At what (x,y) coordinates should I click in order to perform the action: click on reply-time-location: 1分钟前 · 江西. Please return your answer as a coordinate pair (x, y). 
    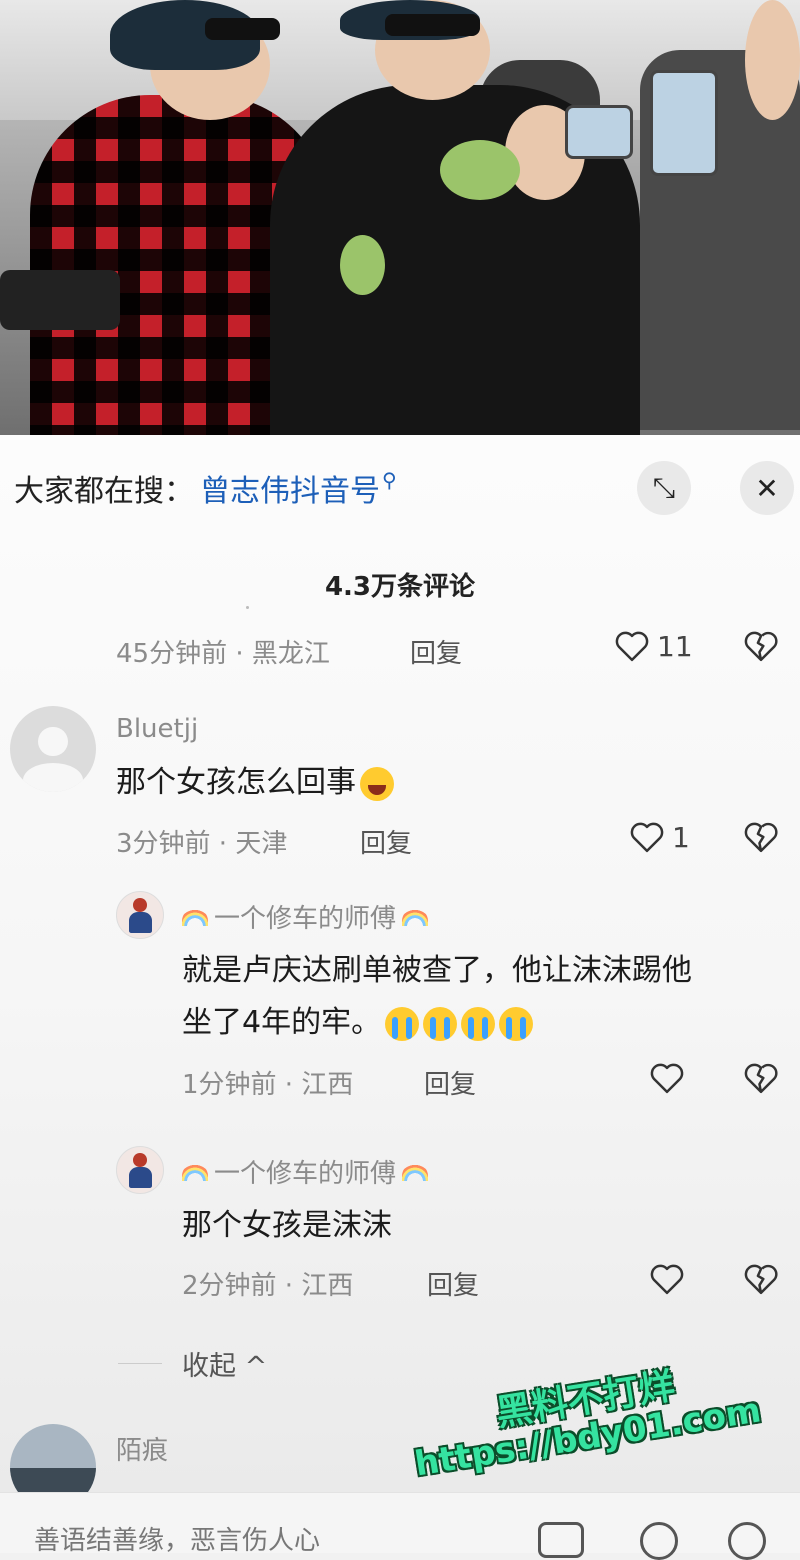
    Looking at the image, I should click on (268, 1085).